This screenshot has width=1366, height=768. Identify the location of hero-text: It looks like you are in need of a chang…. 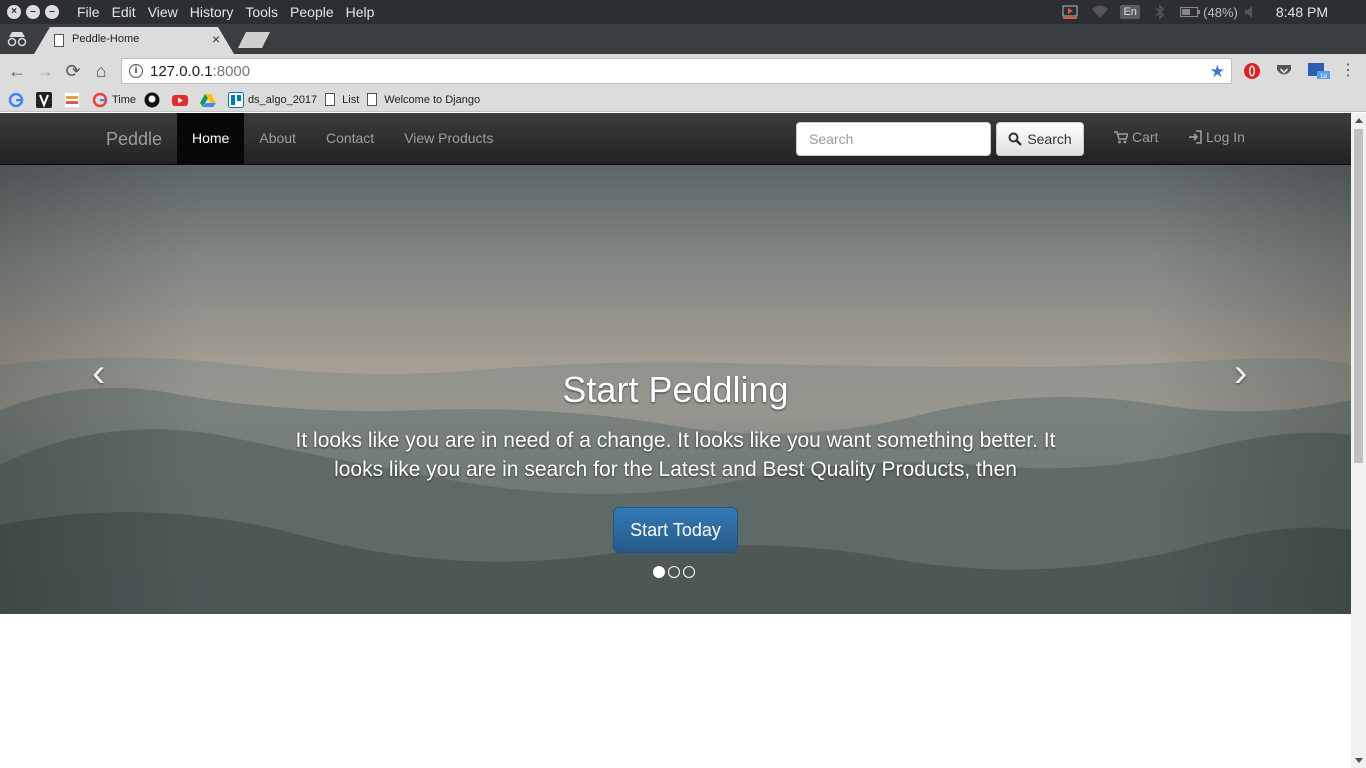
(675, 455).